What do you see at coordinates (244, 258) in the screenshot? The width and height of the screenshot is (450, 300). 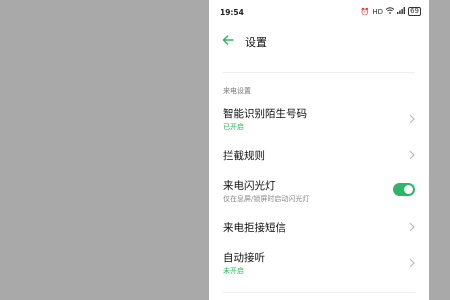 I see `row-title: 自动接听` at bounding box center [244, 258].